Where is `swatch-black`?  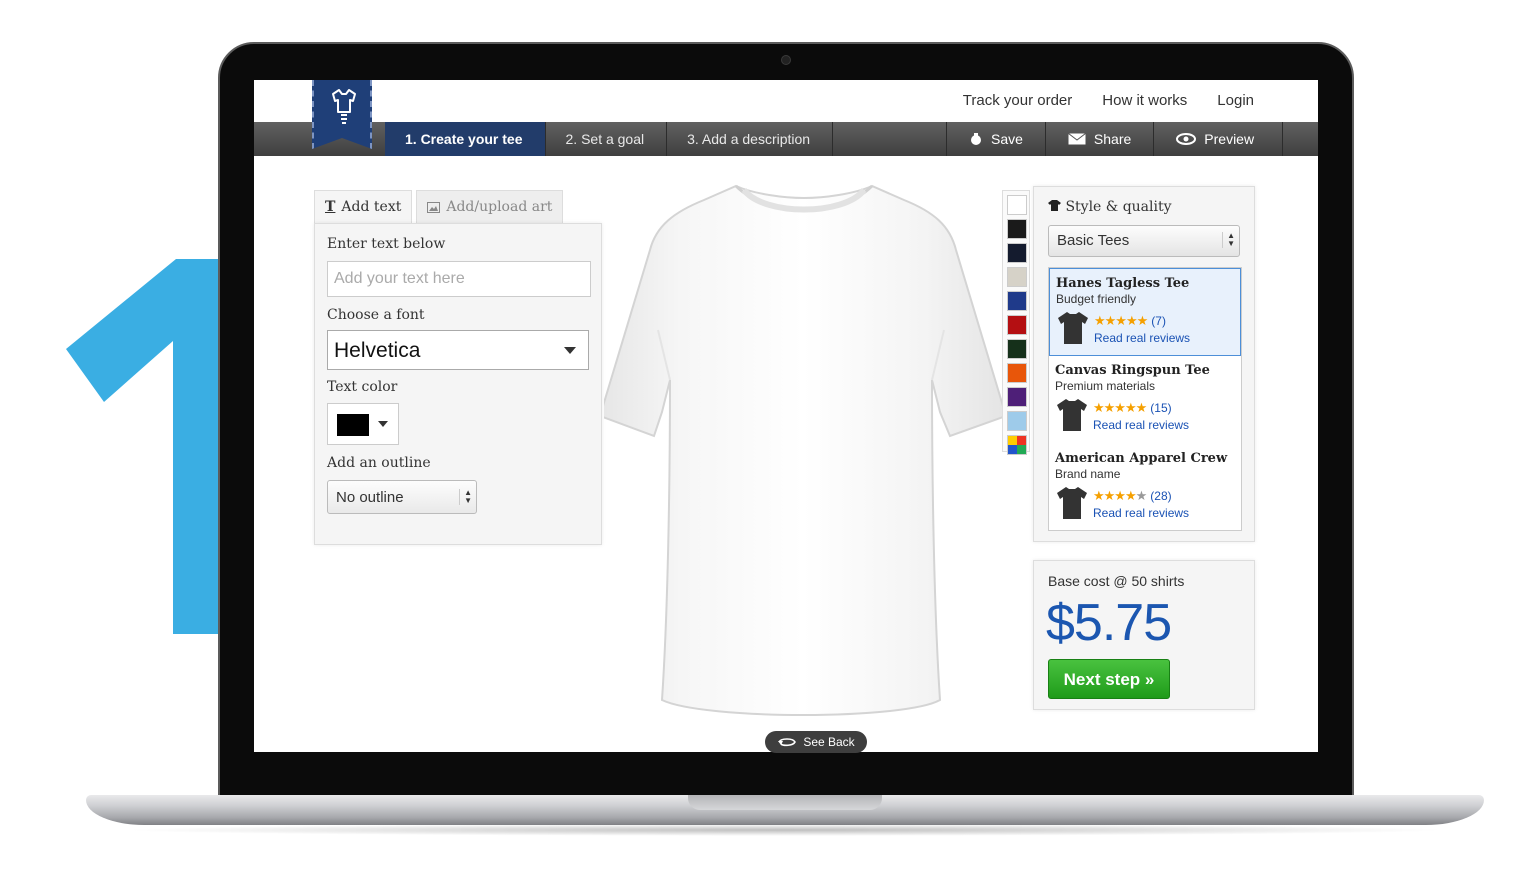
swatch-black is located at coordinates (1017, 229).